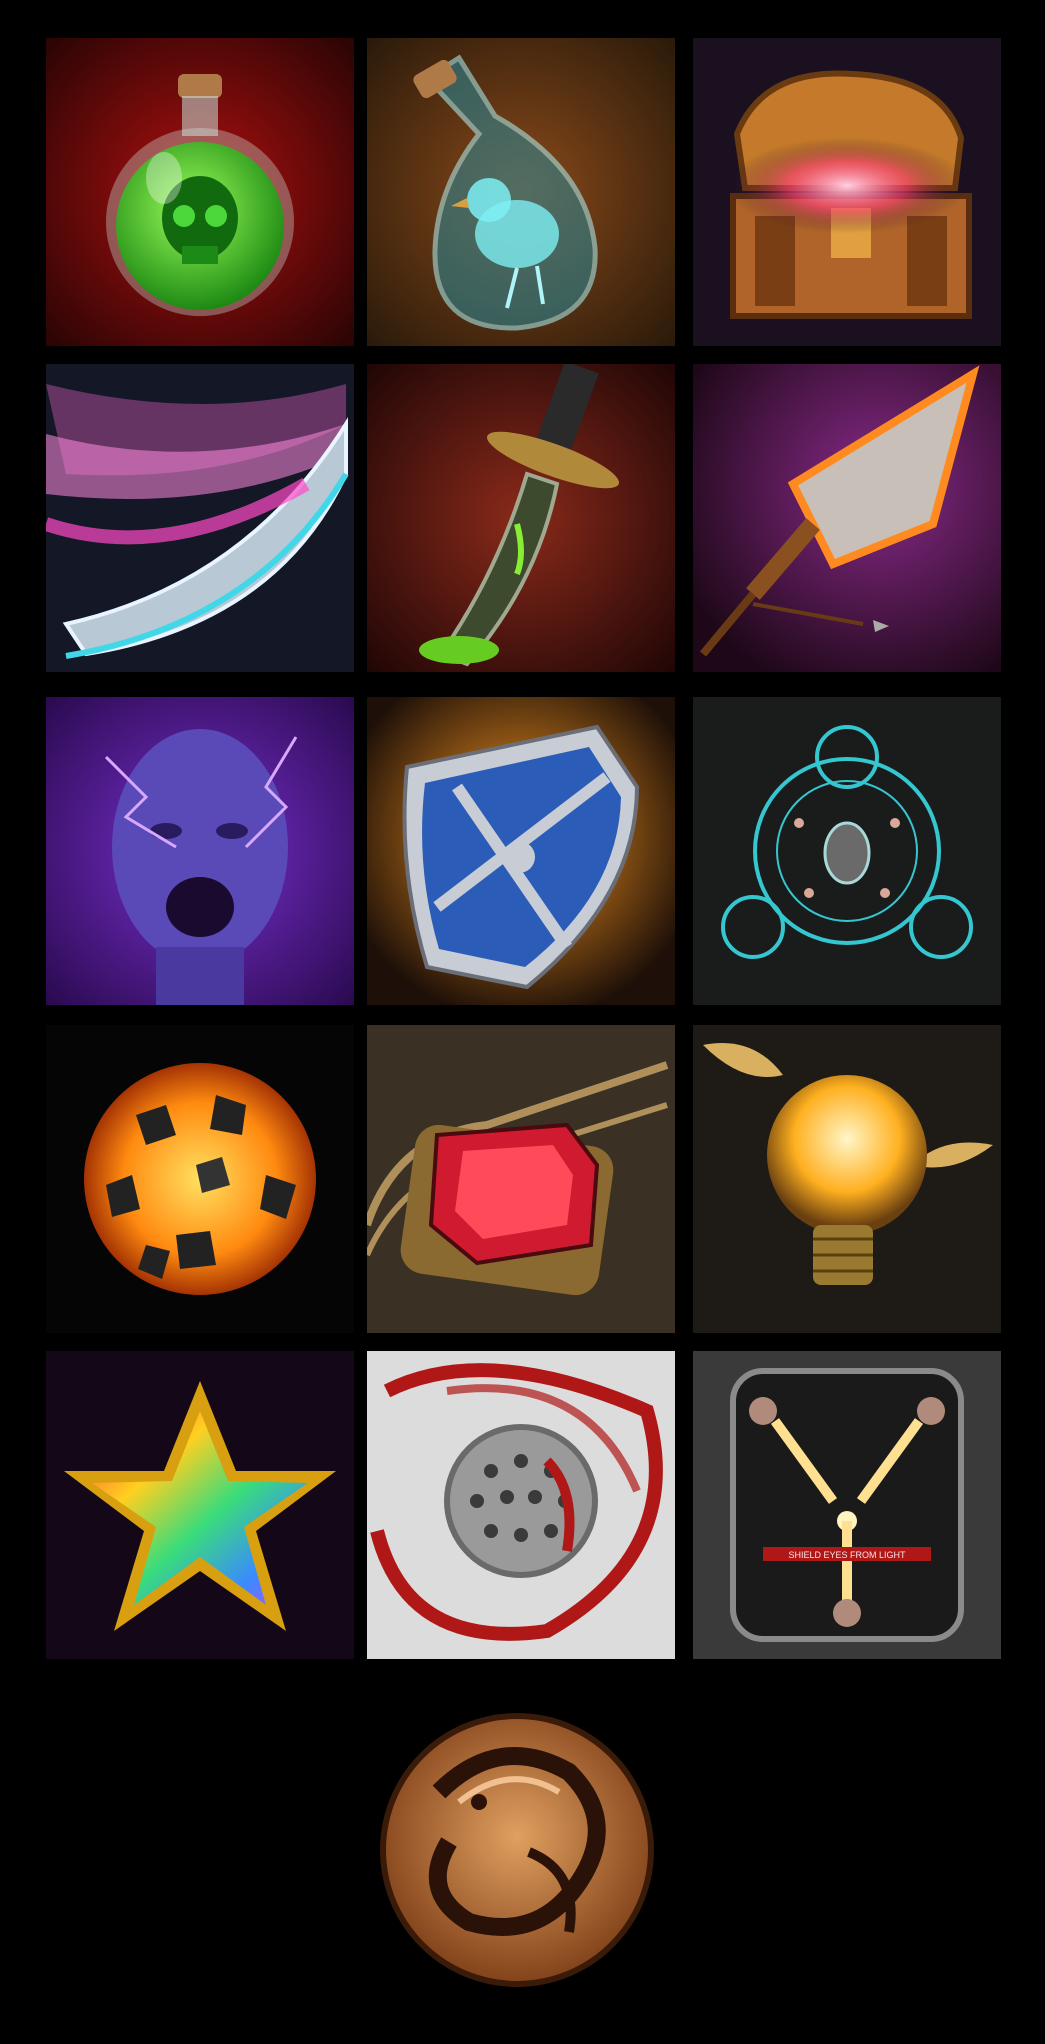 The width and height of the screenshot is (1045, 2044). Describe the element at coordinates (200, 518) in the screenshot. I see `pink-slash-blade-icon` at that location.